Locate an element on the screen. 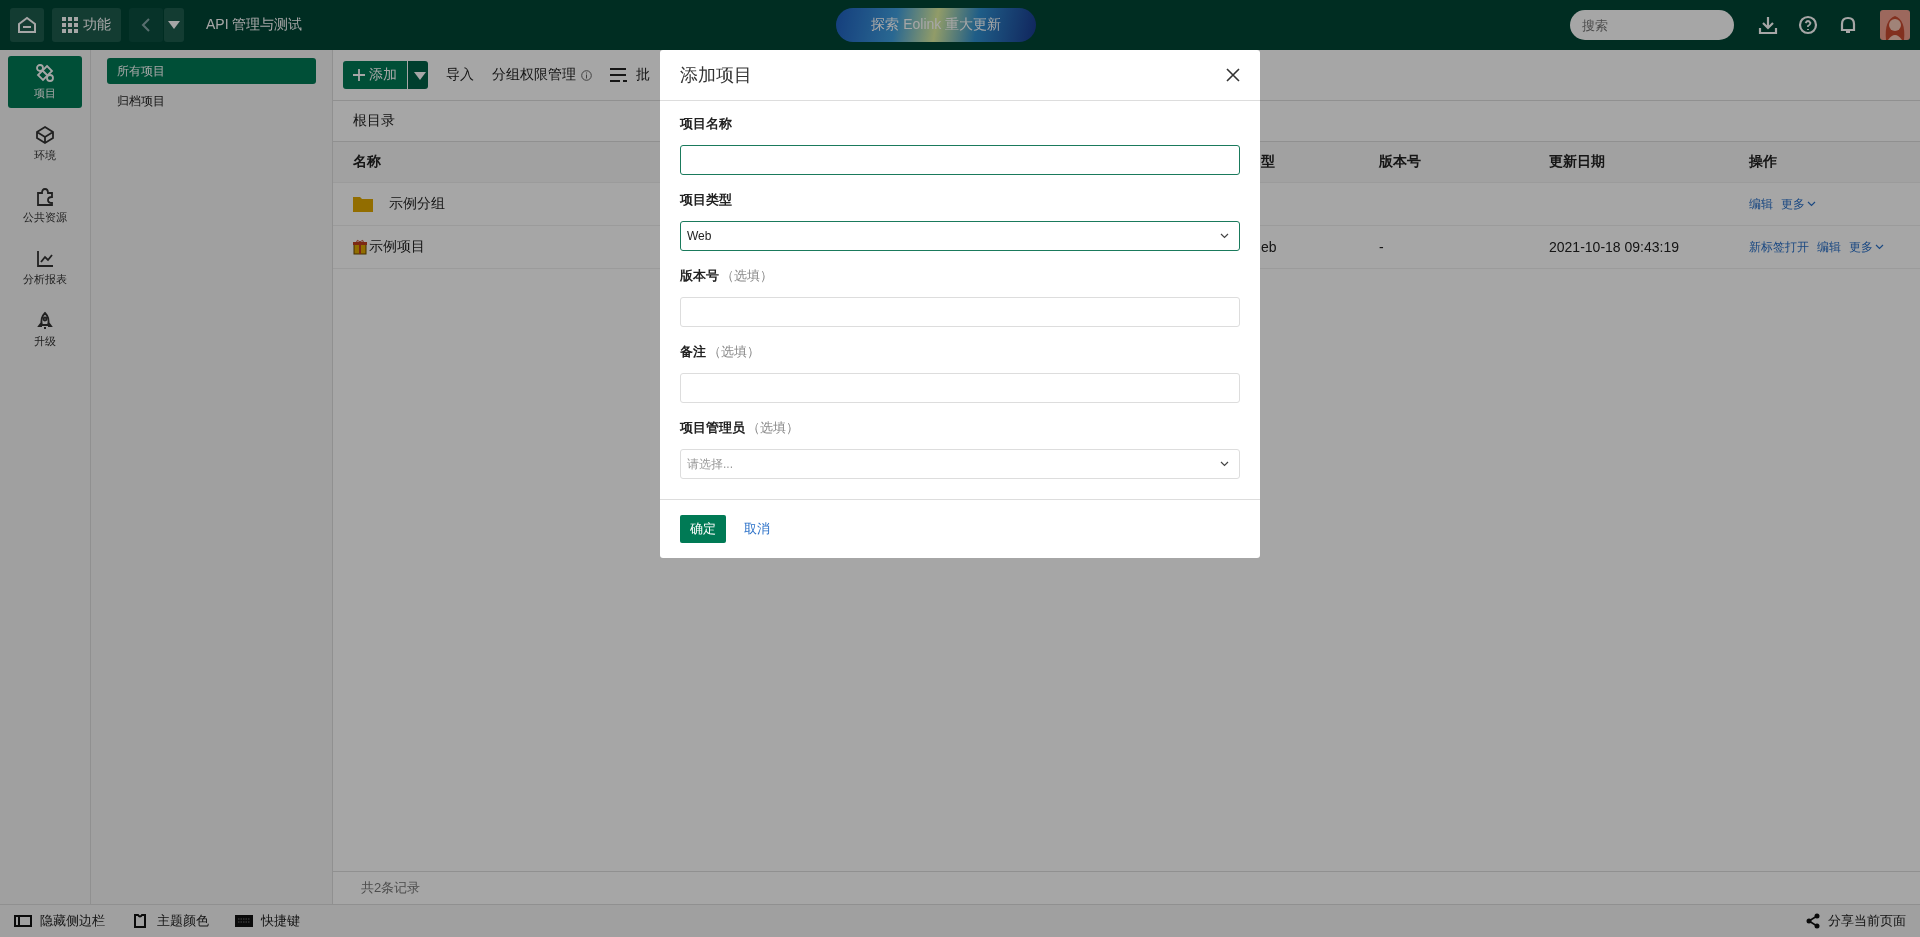 Image resolution: width=1920 pixels, height=937 pixels. toolbar-button: 导入 is located at coordinates (460, 75).